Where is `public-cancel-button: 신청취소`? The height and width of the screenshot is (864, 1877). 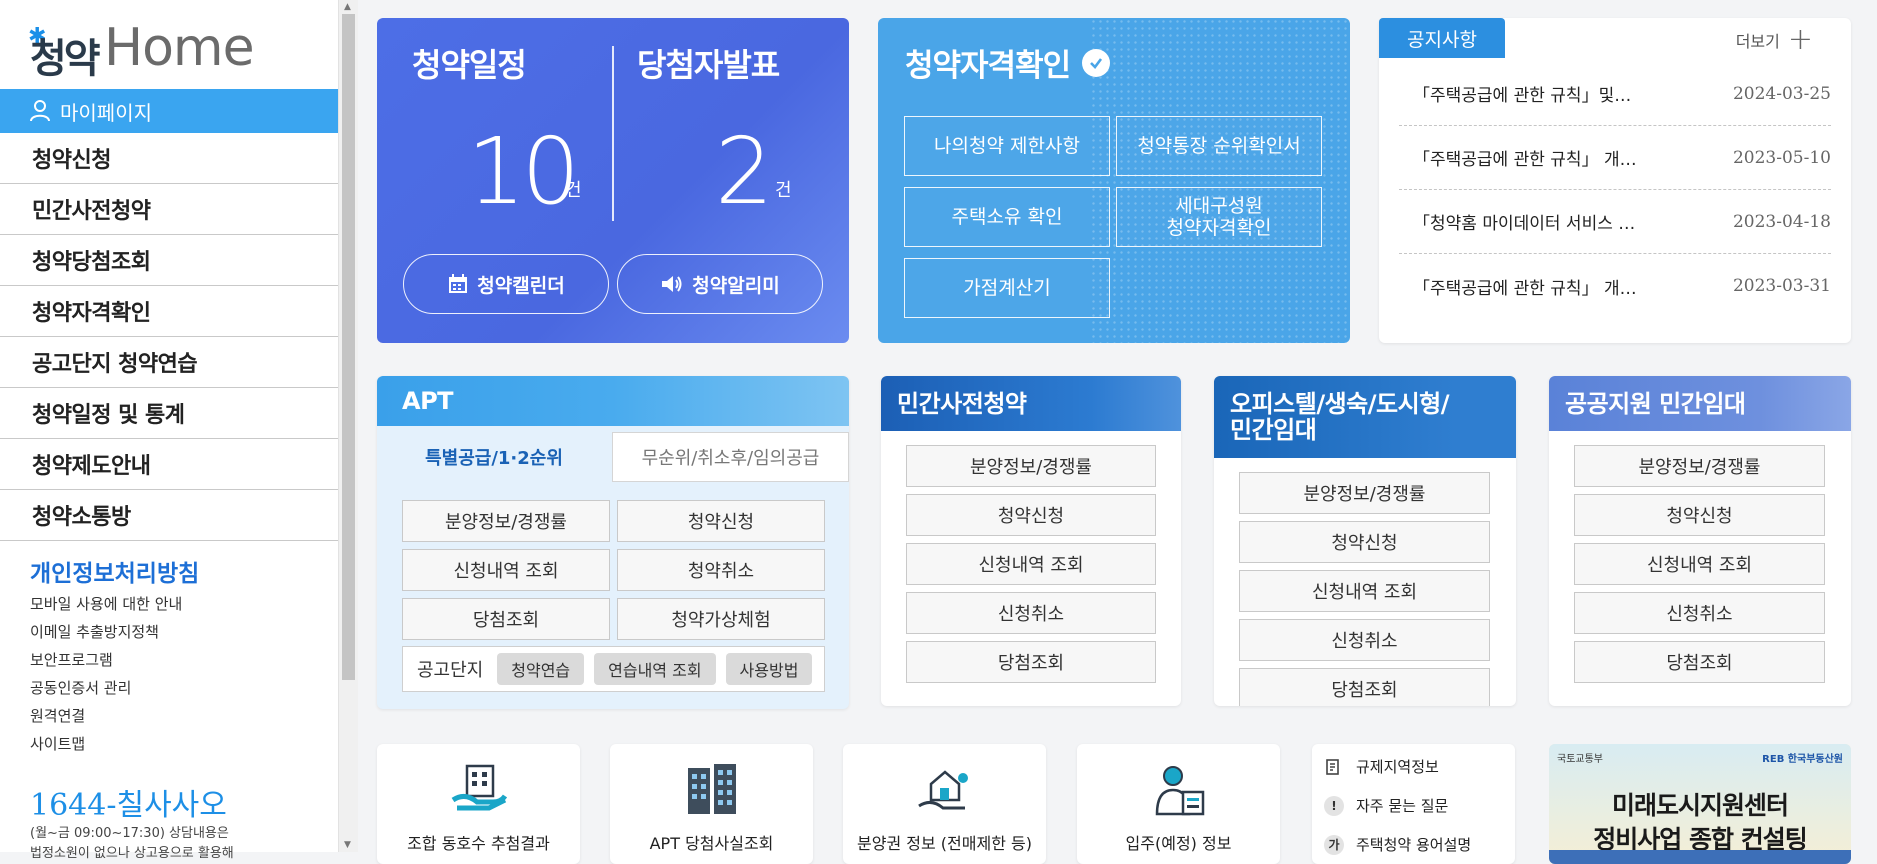
public-cancel-button: 신청취소 is located at coordinates (1699, 613).